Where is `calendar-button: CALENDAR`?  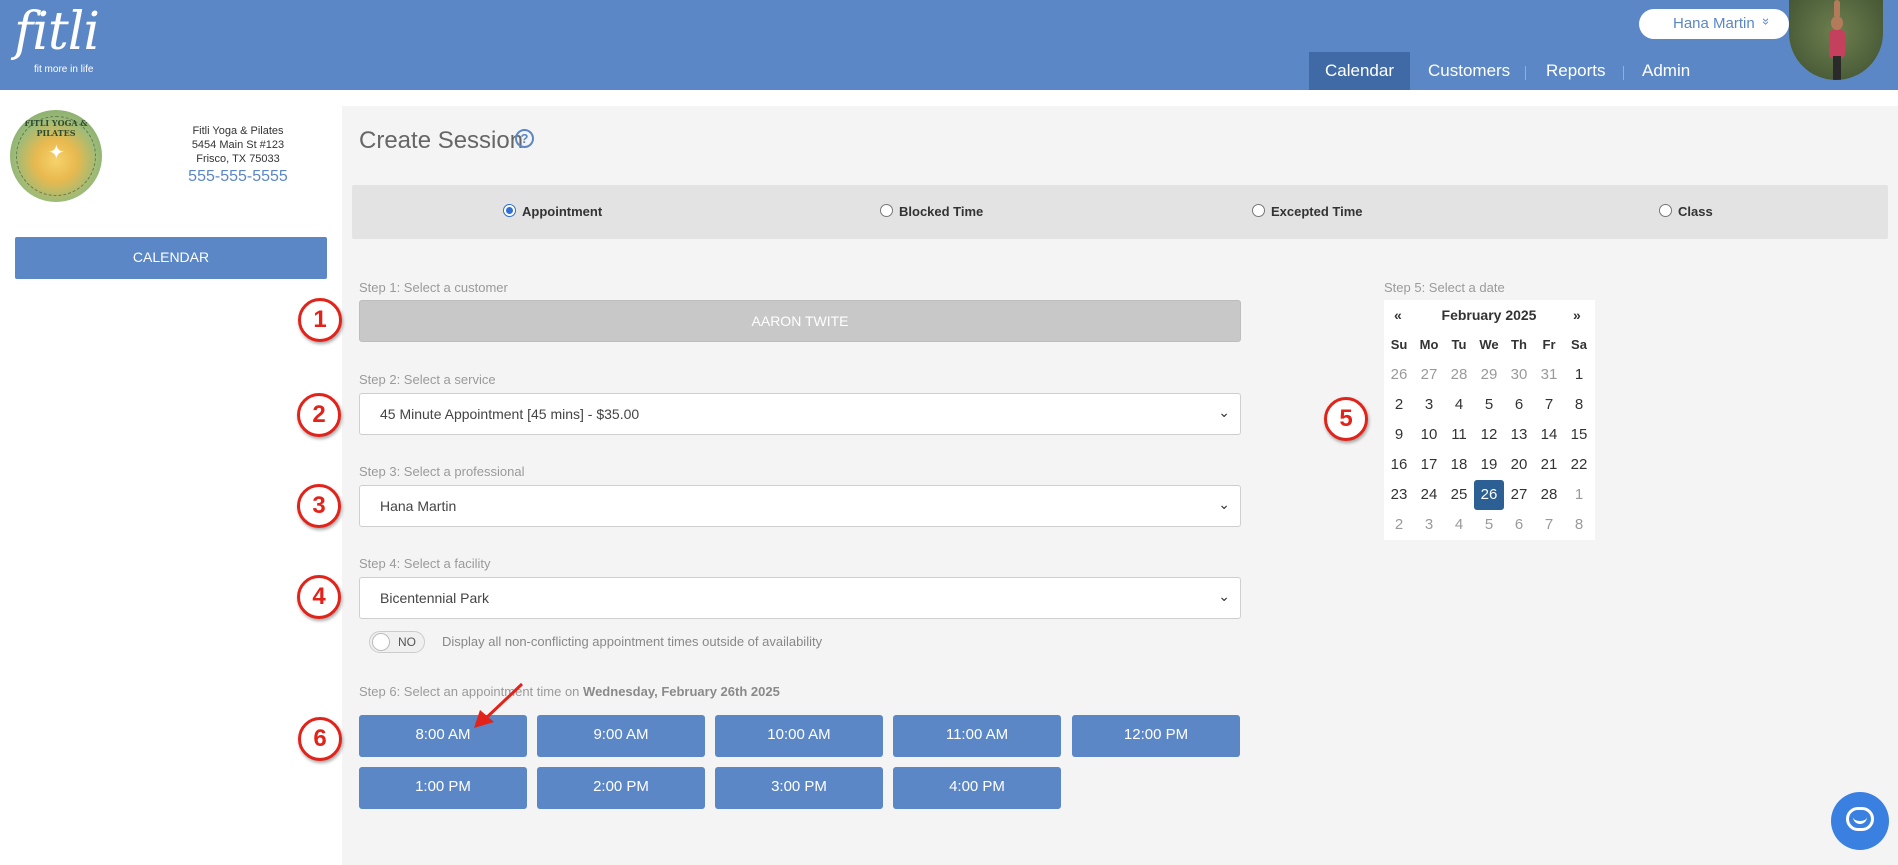 calendar-button: CALENDAR is located at coordinates (171, 258).